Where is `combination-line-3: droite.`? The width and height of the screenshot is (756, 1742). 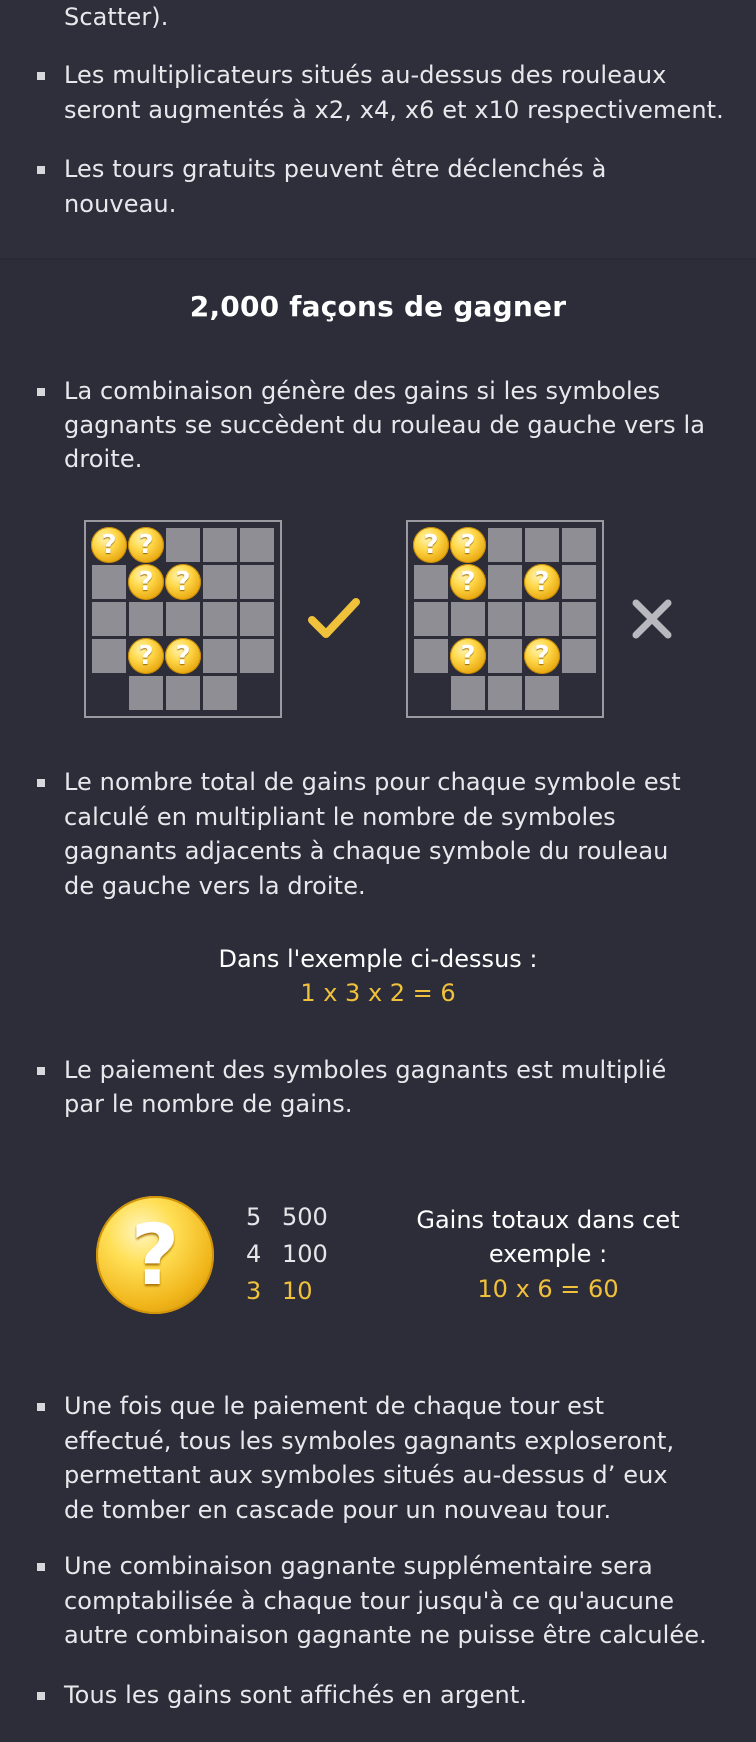
combination-line-3: droite. is located at coordinates (103, 459).